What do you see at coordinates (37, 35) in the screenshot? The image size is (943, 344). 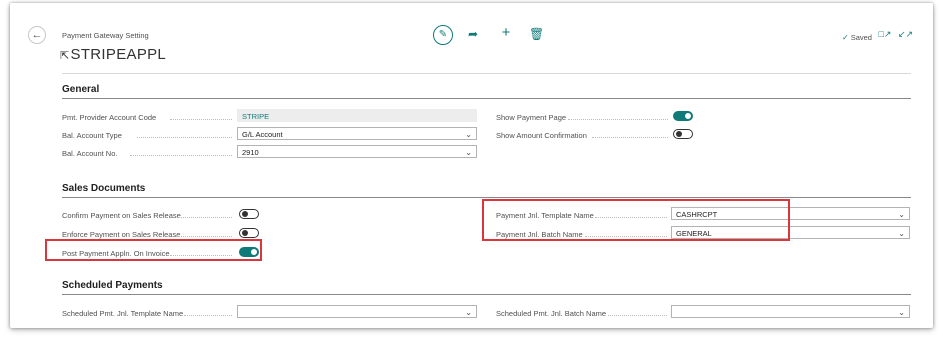 I see `back-arrow-icon: ←` at bounding box center [37, 35].